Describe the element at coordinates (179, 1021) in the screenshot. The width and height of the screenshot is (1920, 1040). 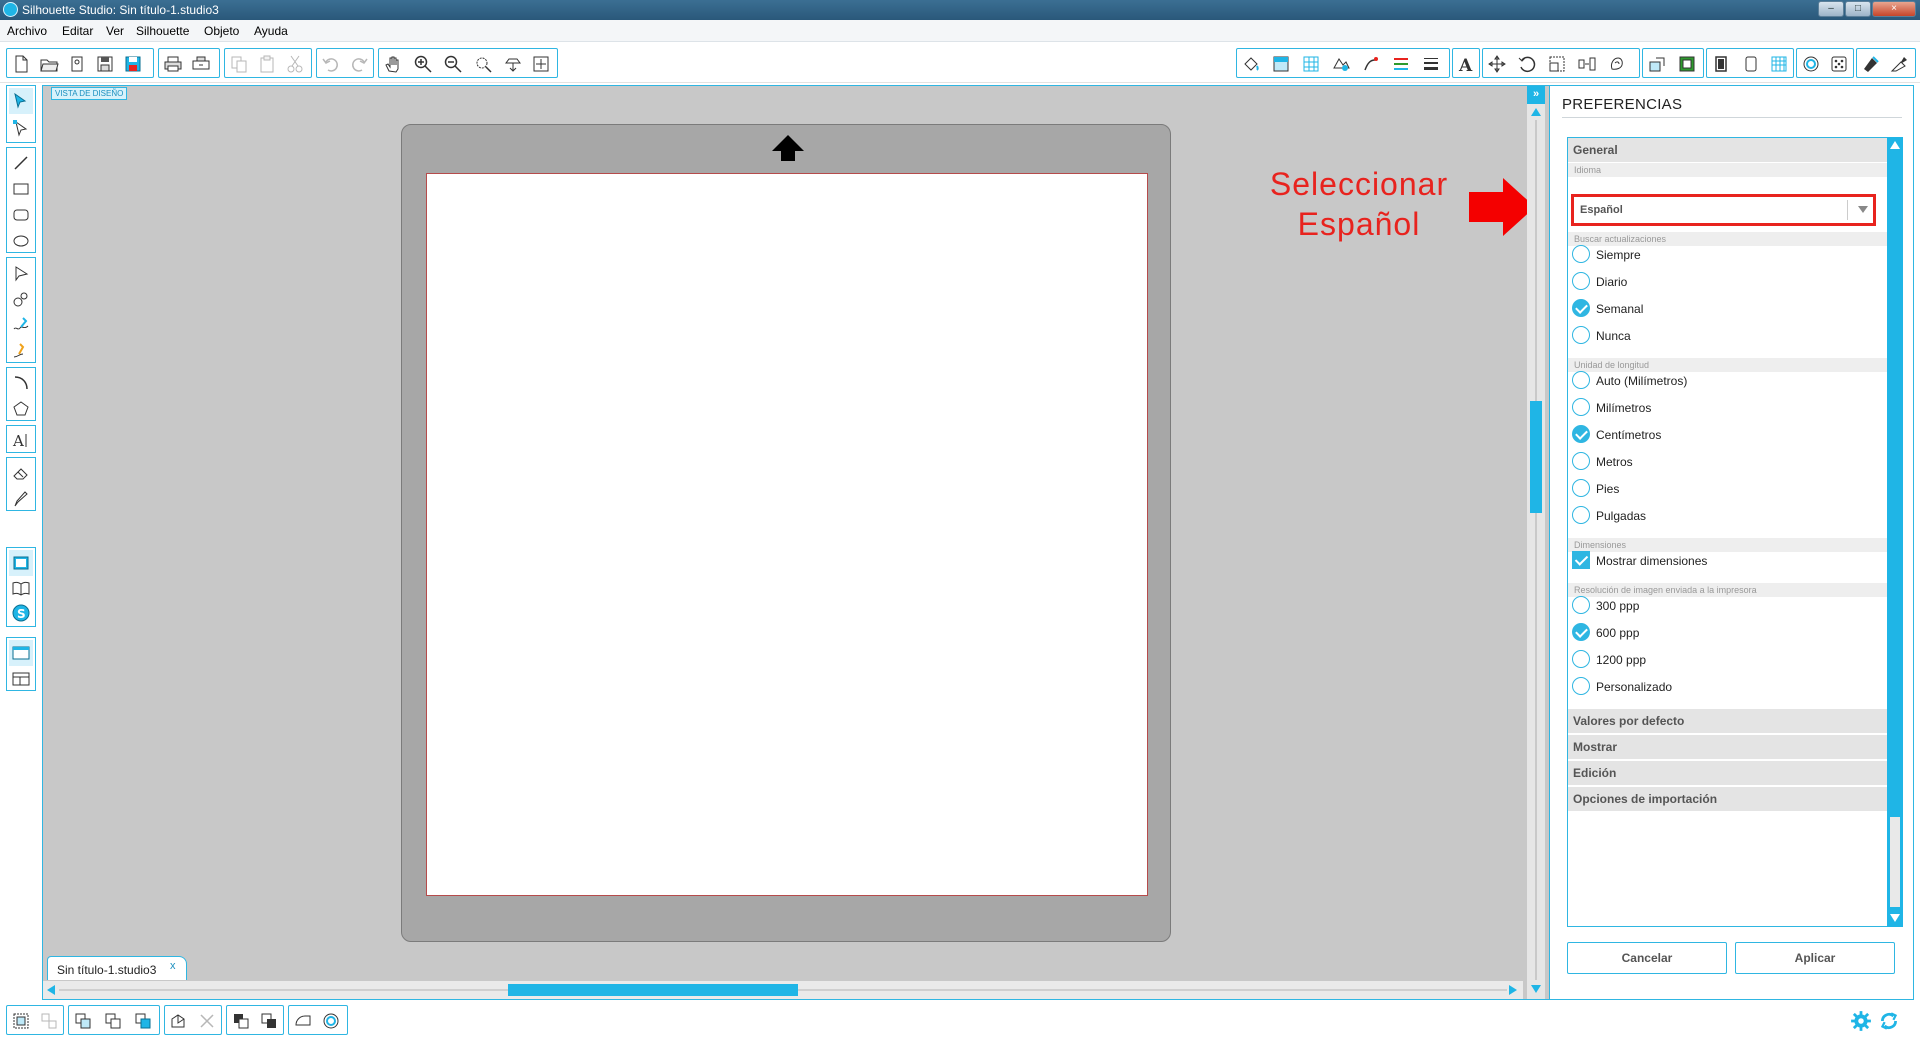
I see `weld-icon` at that location.